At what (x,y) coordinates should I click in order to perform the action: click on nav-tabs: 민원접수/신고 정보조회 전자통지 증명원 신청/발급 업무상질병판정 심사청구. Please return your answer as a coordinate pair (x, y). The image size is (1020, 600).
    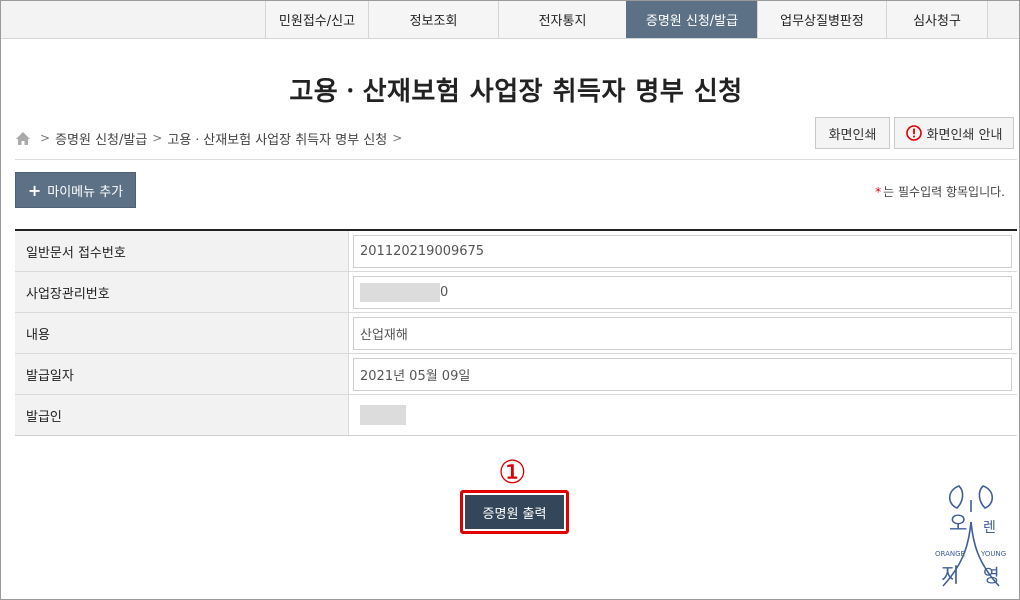
    Looking at the image, I should click on (626, 19).